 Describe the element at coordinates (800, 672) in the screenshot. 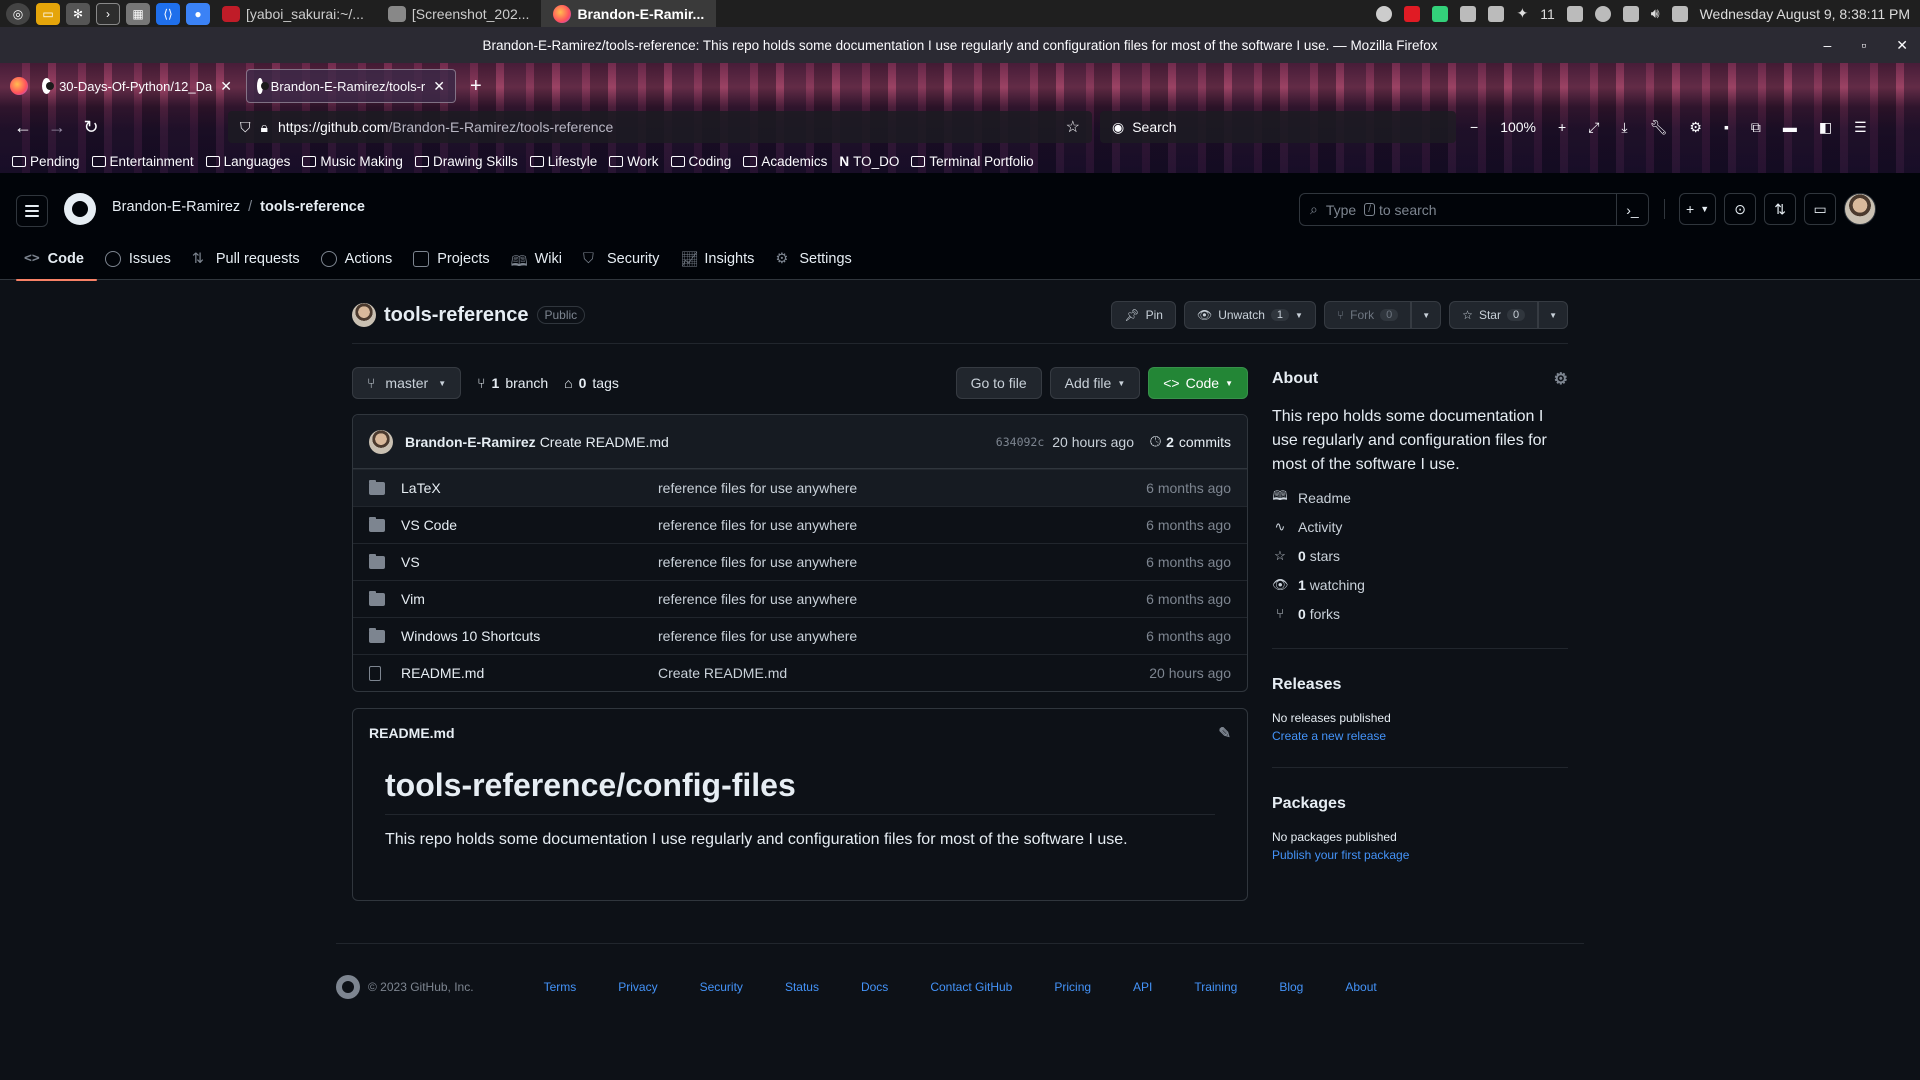

I see `file-row: README.md Create README.md 20 hours ago` at that location.